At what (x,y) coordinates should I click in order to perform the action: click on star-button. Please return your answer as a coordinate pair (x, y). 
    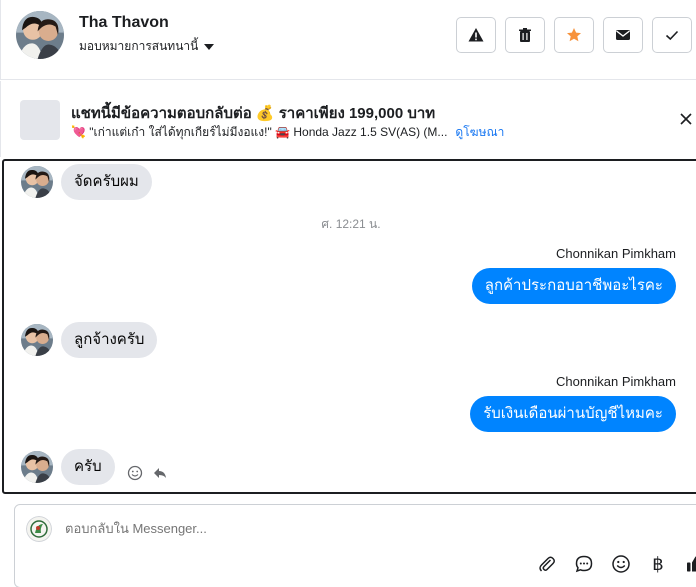
    Looking at the image, I should click on (574, 35).